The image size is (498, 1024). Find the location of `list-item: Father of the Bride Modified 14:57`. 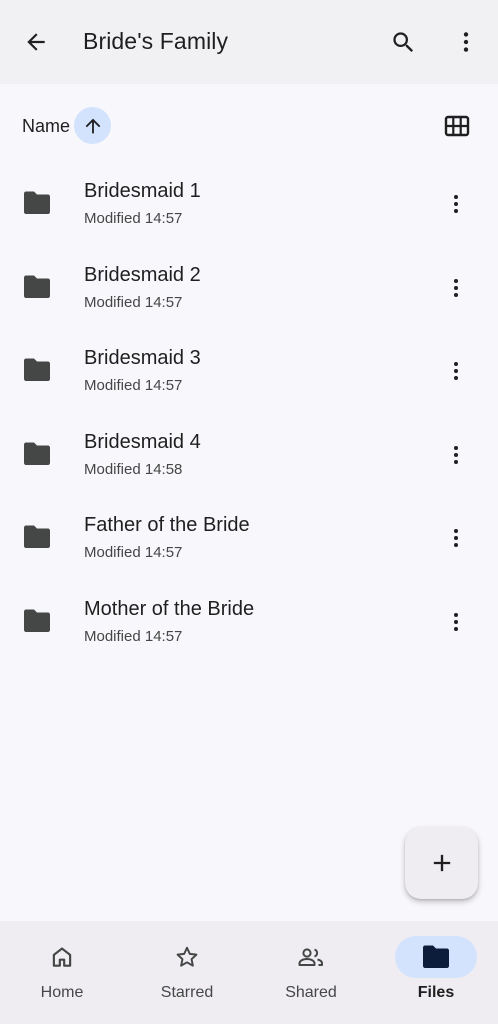

list-item: Father of the Bride Modified 14:57 is located at coordinates (249, 538).